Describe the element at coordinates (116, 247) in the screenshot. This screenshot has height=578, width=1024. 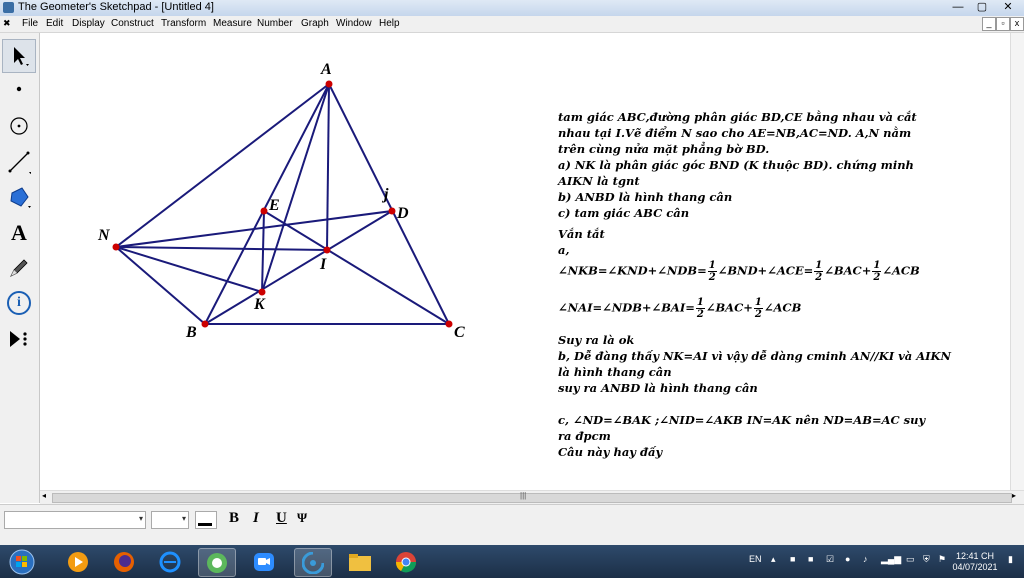
I see `point-n` at that location.